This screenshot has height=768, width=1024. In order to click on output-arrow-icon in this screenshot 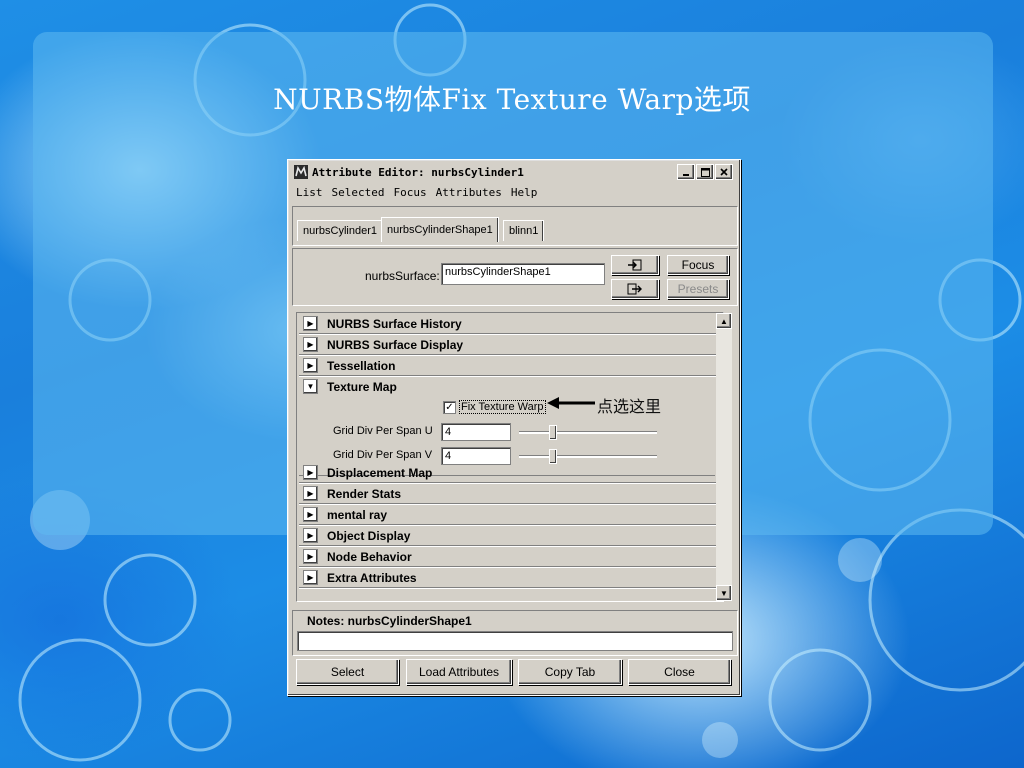, I will do `click(634, 289)`.